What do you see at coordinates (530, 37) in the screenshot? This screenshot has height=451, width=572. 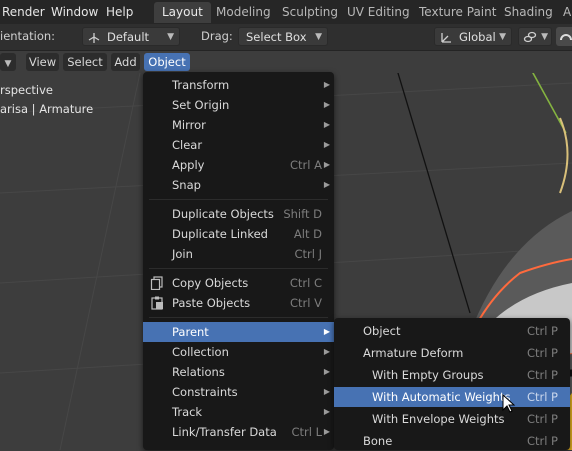 I see `link-icon` at bounding box center [530, 37].